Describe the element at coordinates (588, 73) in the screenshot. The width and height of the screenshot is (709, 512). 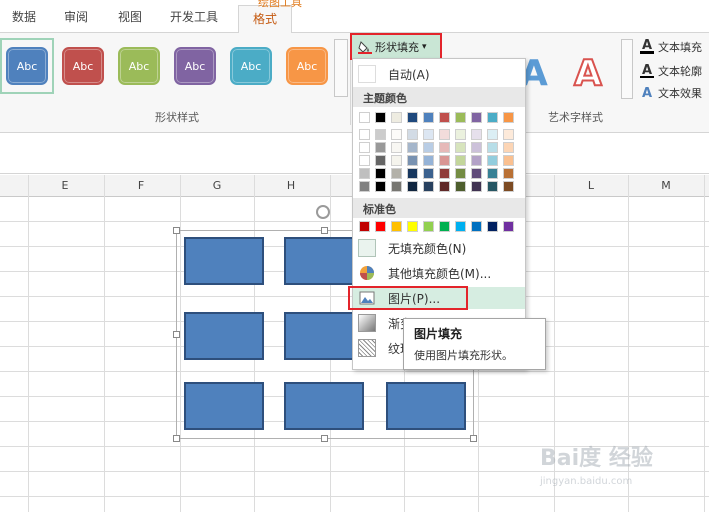
I see `wordart-style-red-outline: A` at that location.